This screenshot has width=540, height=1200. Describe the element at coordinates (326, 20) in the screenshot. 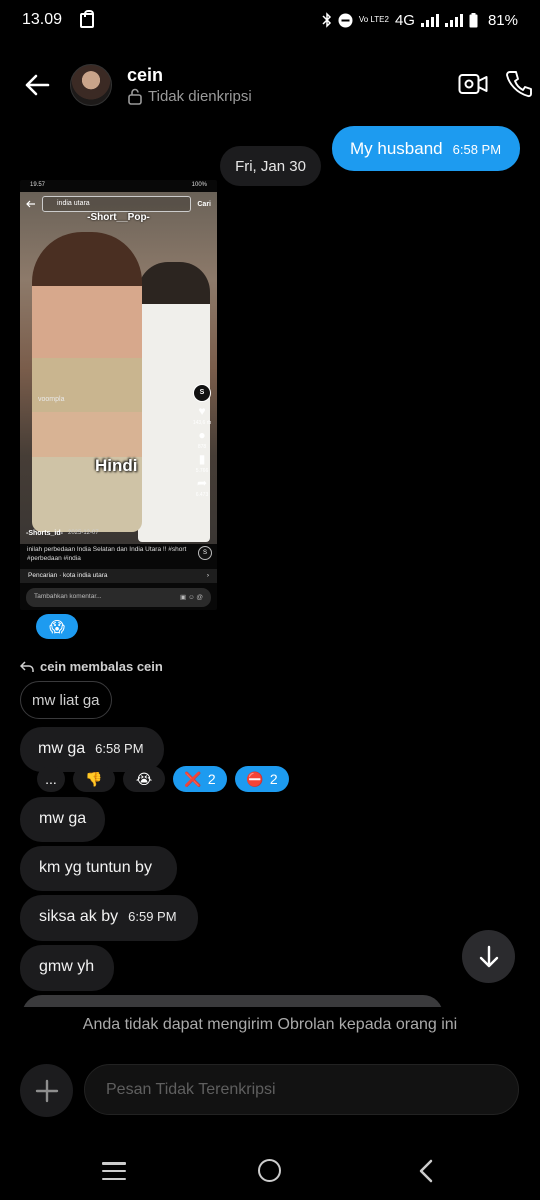

I see `bluetooth-icon` at that location.